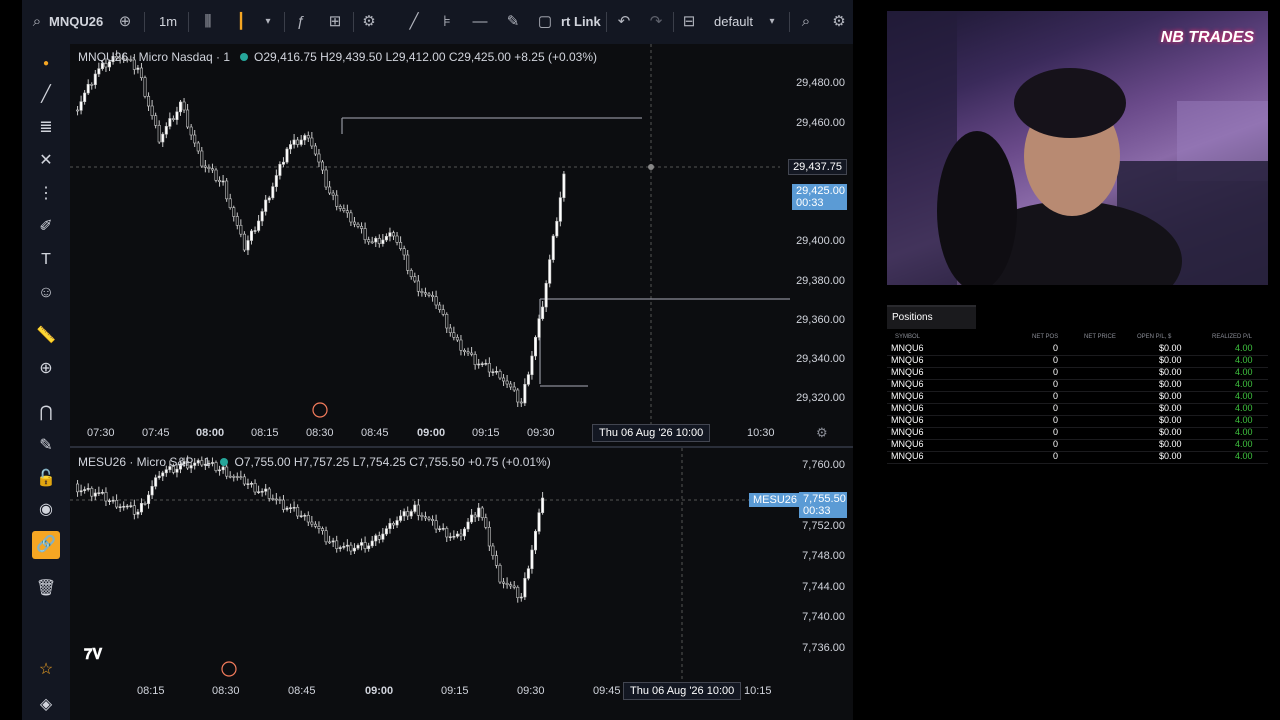 Image resolution: width=1280 pixels, height=720 pixels. Describe the element at coordinates (46, 161) in the screenshot. I see `pattern-tool-icon: ✕` at that location.